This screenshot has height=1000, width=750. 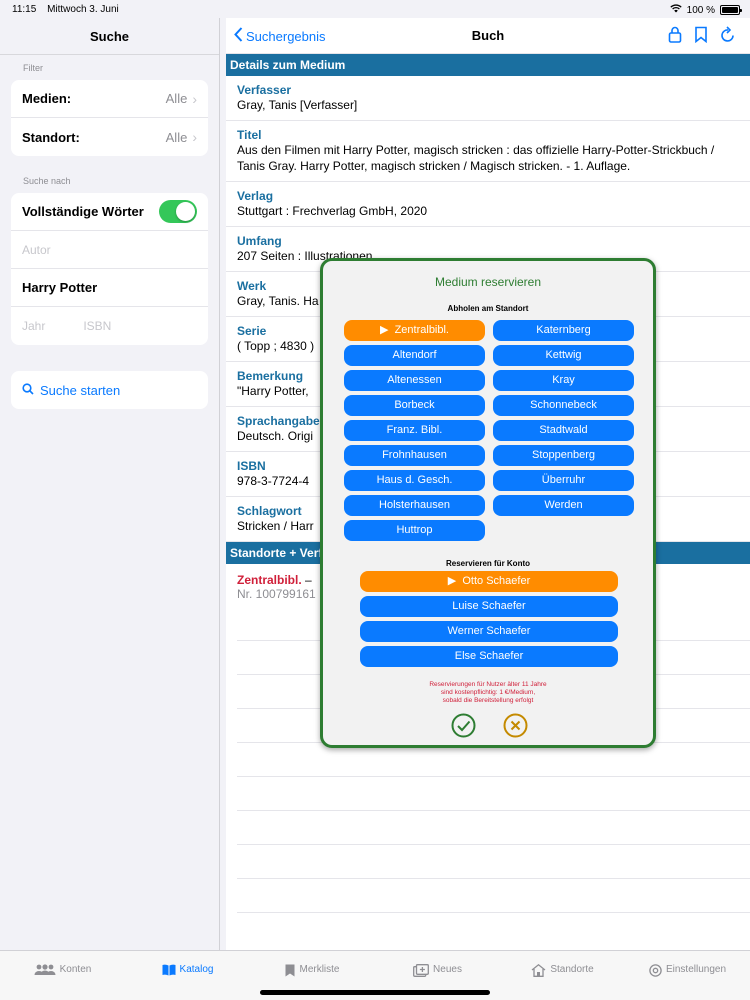 I want to click on author-field: Autor, so click(x=109, y=250).